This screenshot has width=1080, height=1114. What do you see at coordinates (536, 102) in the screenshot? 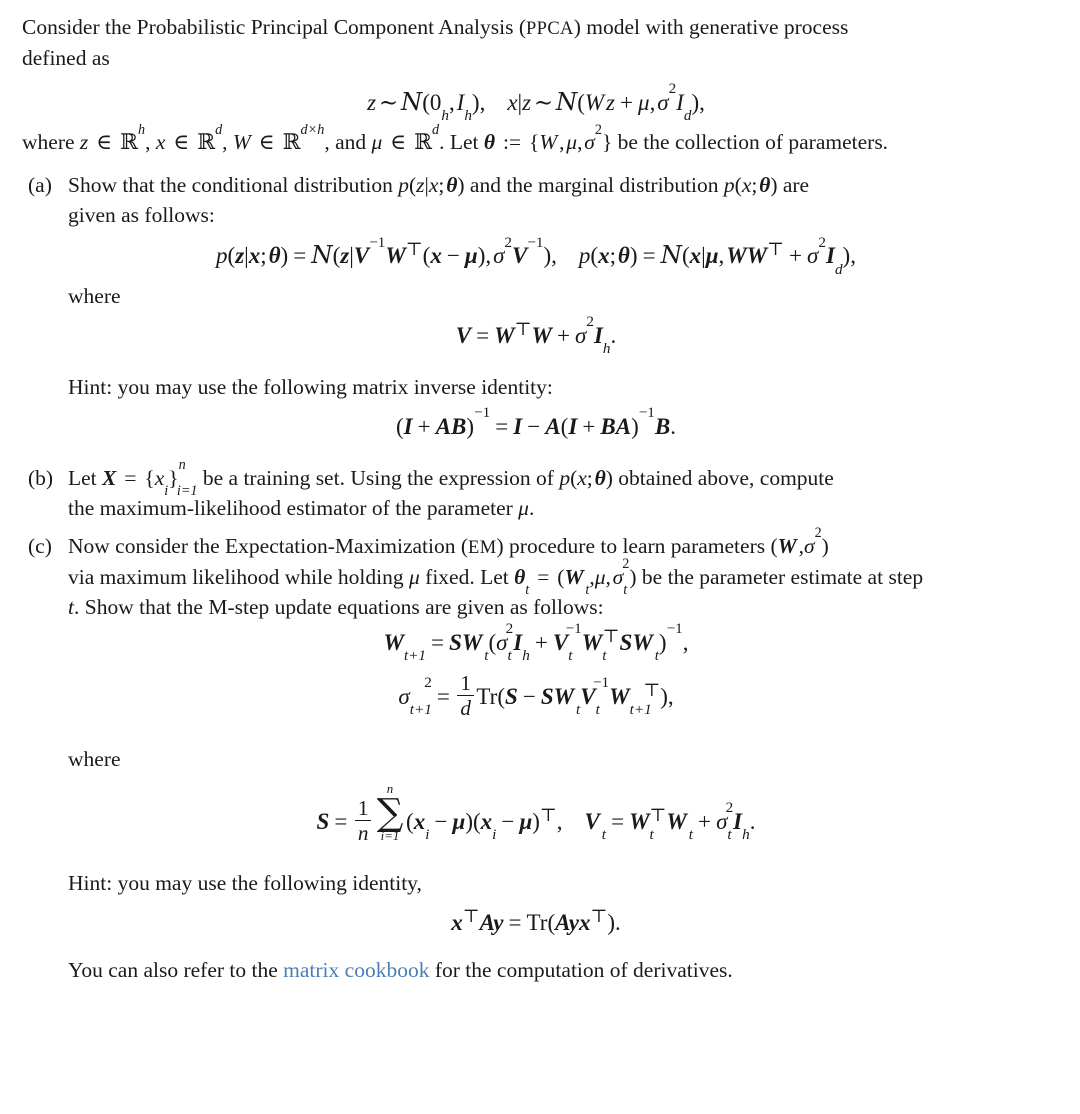
I see `equation-generative-process: z ∼ N(0h, Ih), x|z ∼ N(W z + μ, σ2Id),` at bounding box center [536, 102].